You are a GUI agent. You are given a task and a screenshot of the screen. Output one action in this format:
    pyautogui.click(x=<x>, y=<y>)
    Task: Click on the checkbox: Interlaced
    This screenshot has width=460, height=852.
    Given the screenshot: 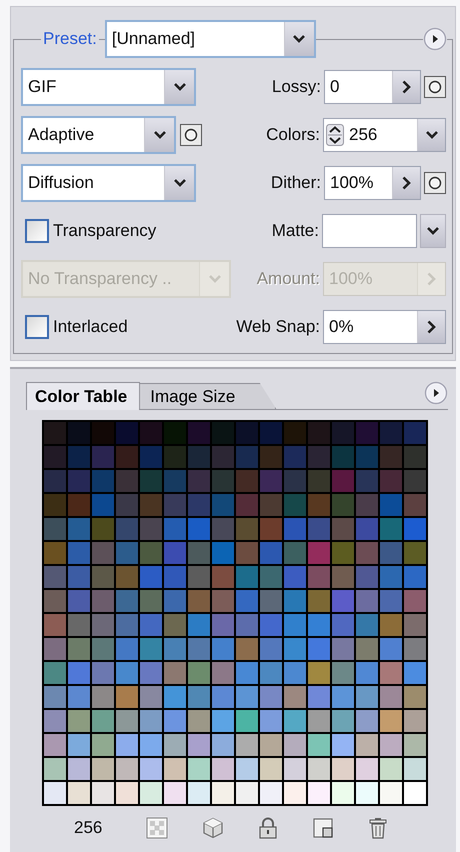 What is the action you would take?
    pyautogui.click(x=74, y=327)
    